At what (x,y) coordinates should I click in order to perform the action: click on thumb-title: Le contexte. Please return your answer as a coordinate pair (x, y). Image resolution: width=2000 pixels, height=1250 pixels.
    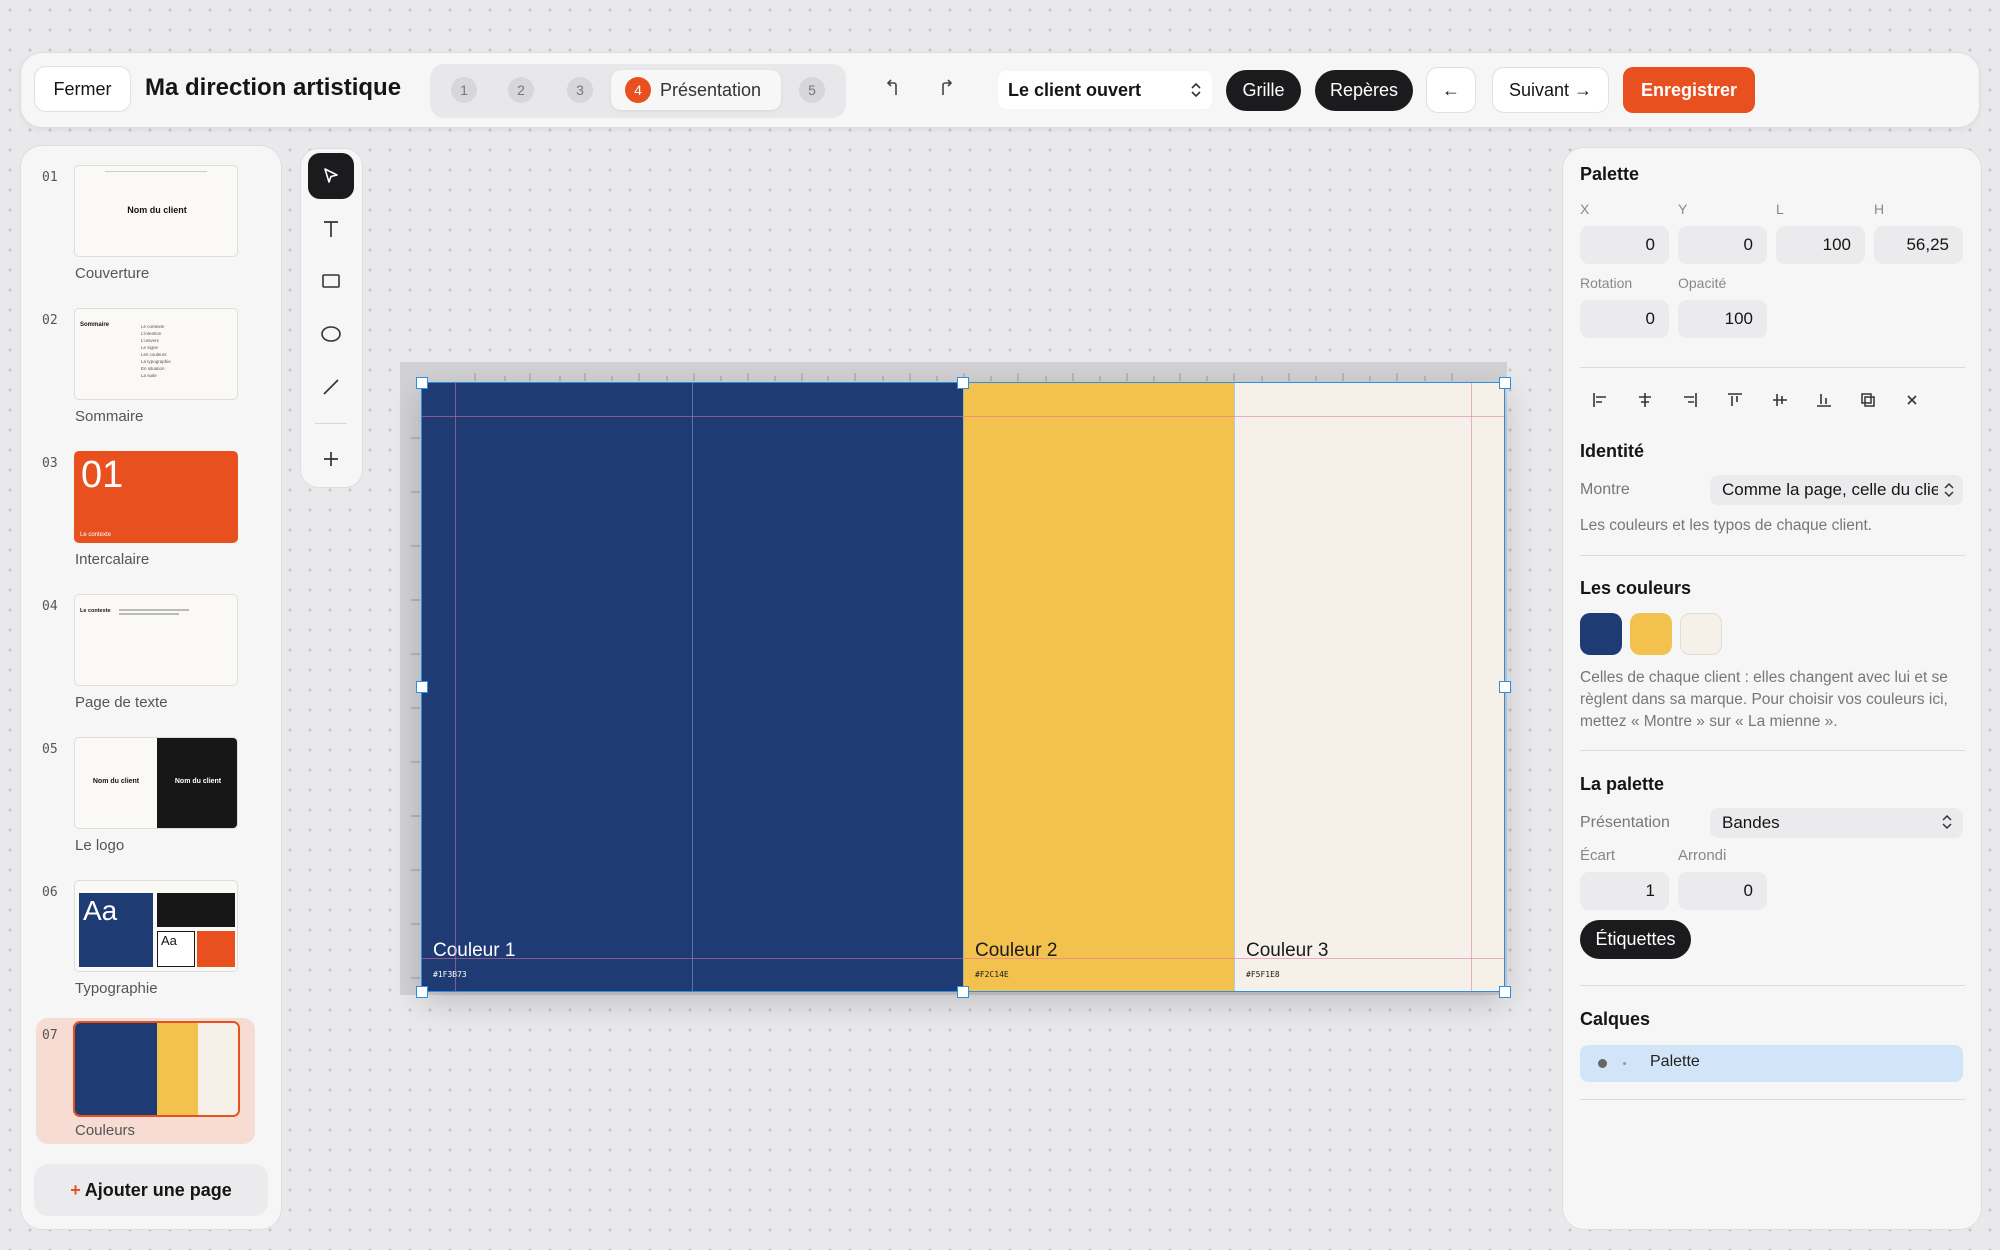
    Looking at the image, I should click on (95, 611).